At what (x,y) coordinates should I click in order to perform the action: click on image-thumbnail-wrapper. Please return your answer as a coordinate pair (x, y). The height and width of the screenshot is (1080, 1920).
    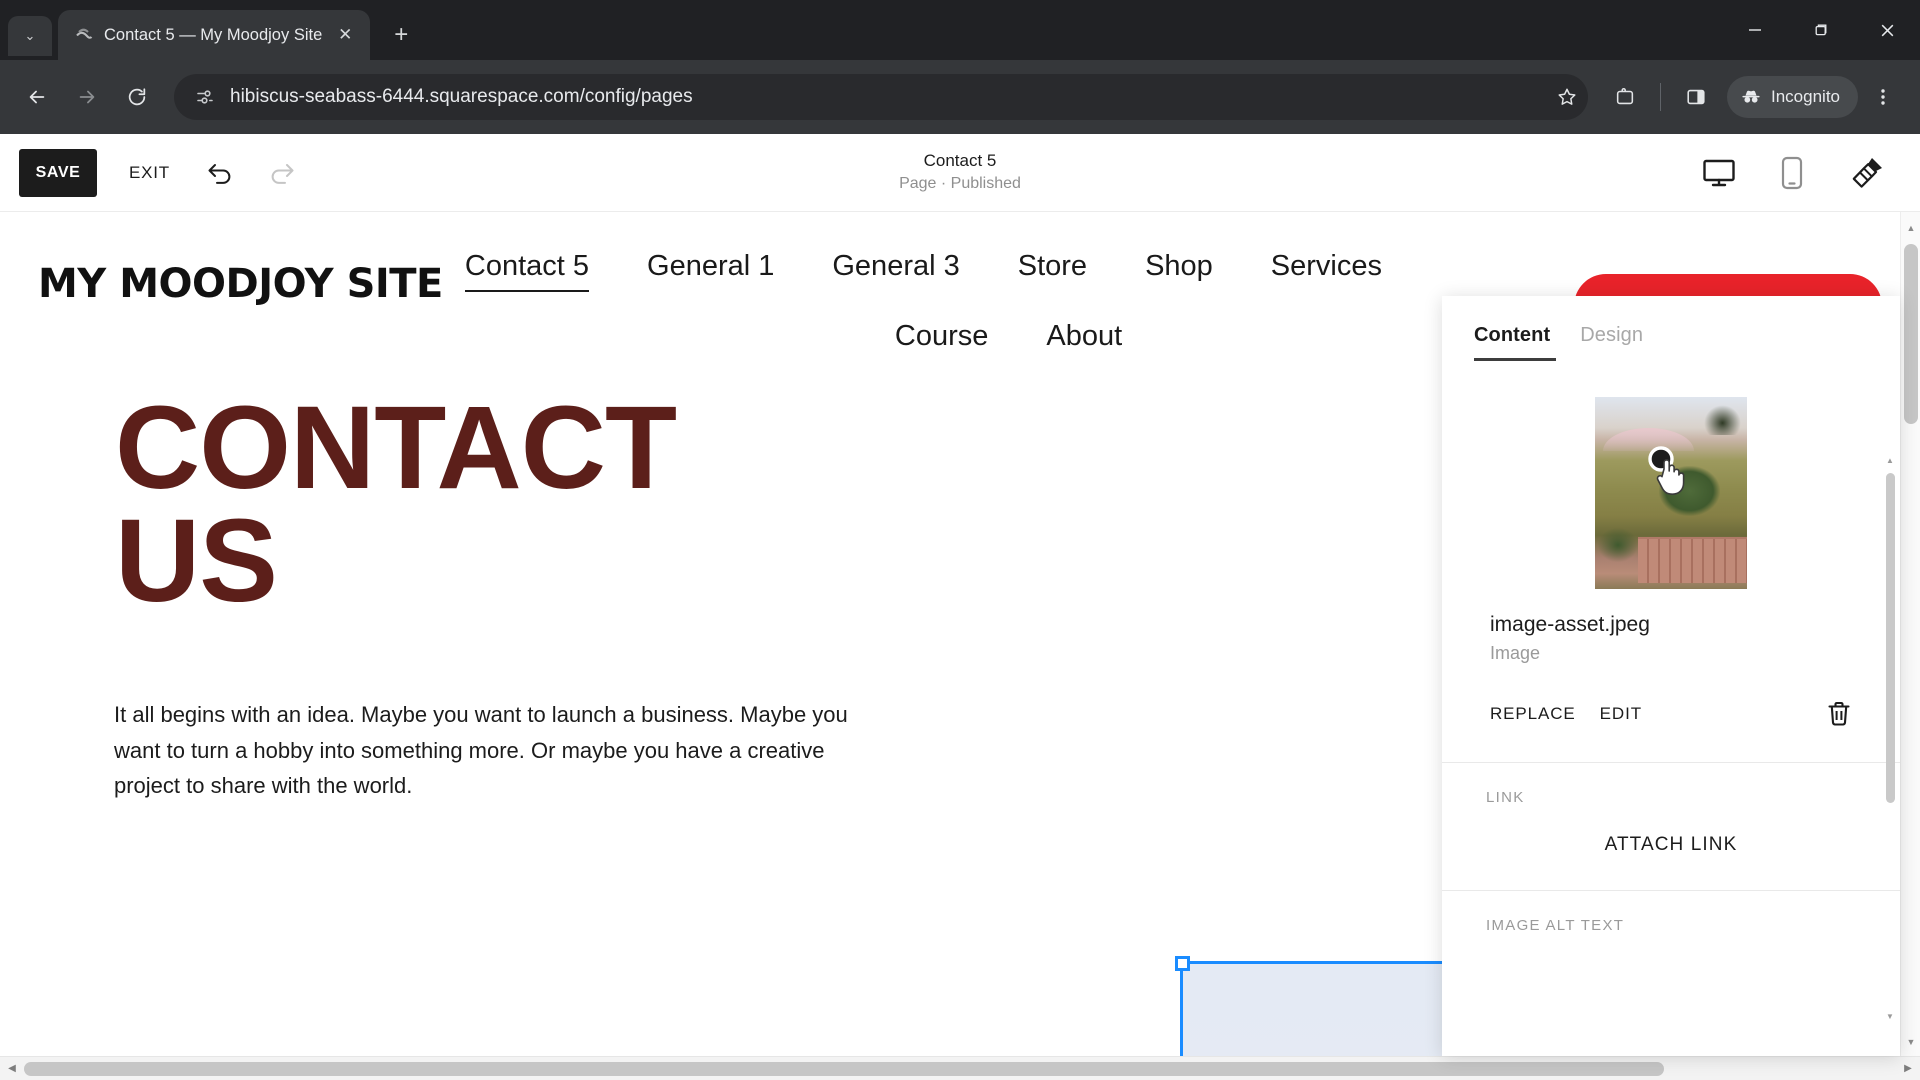
    Looking at the image, I should click on (1671, 475).